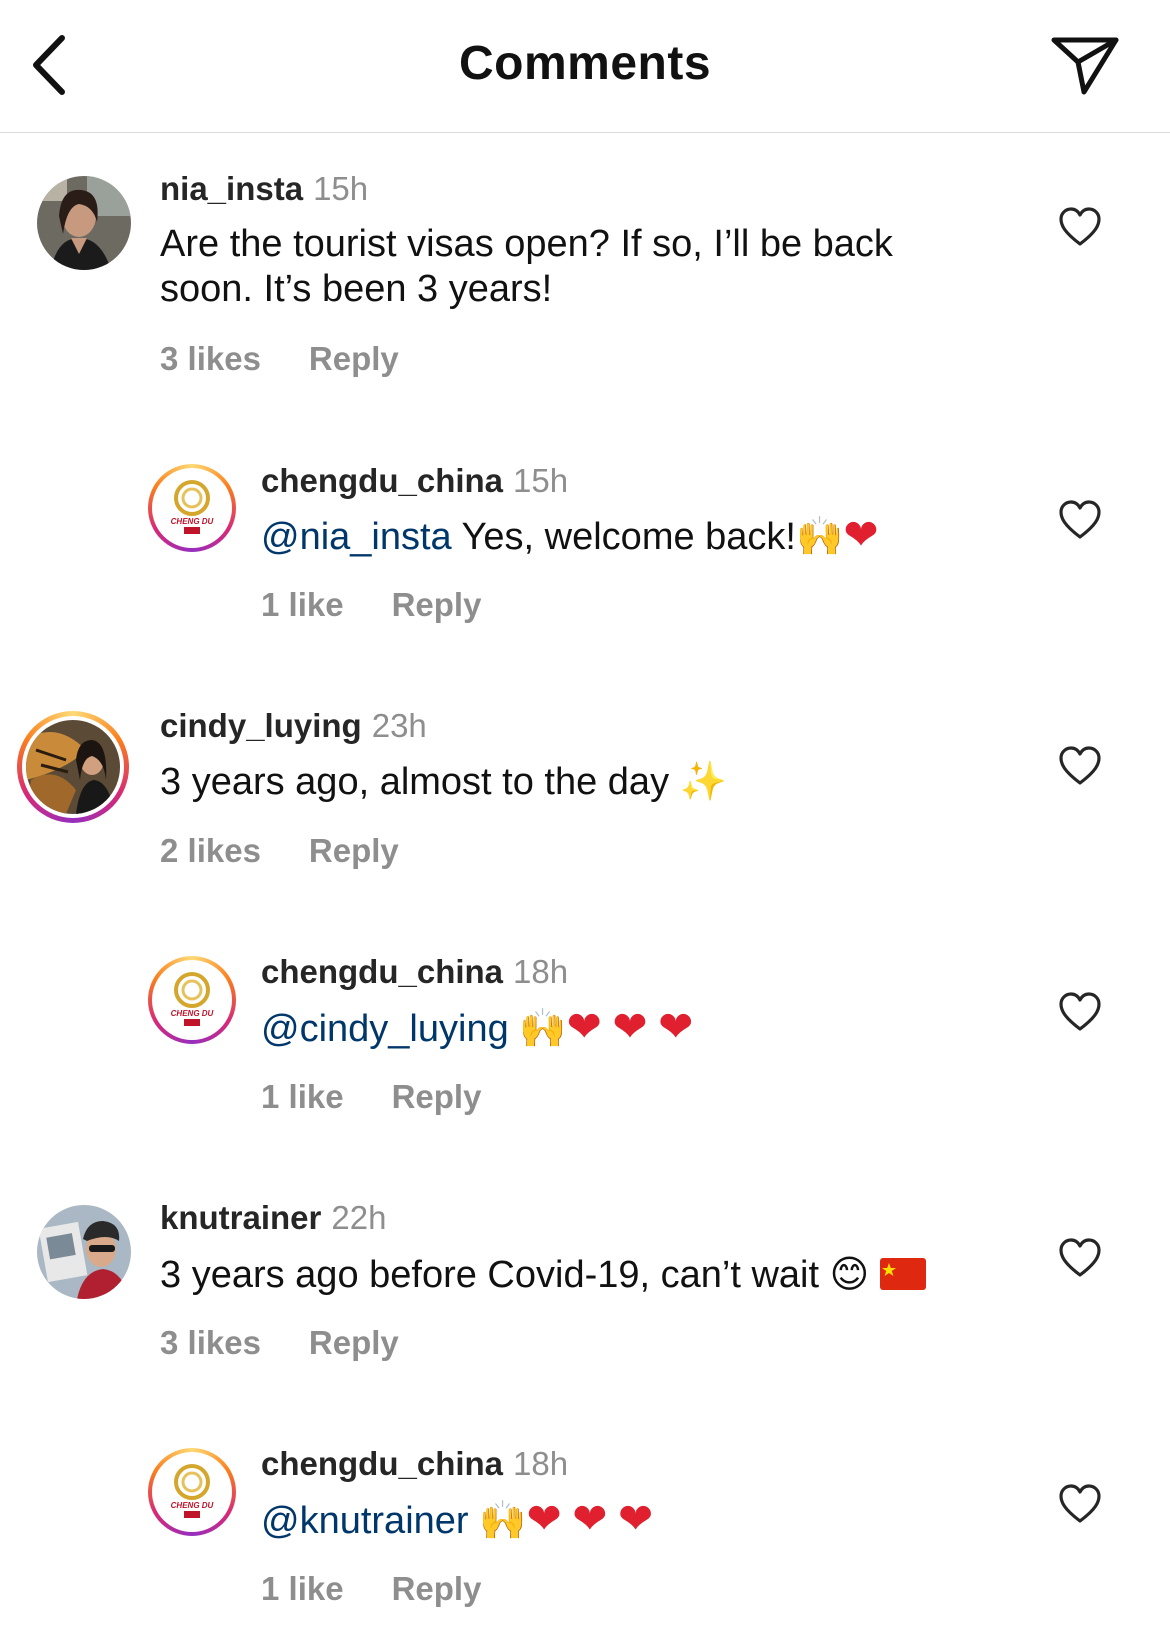  What do you see at coordinates (849, 1274) in the screenshot?
I see `smiling-face-emoji: 😊` at bounding box center [849, 1274].